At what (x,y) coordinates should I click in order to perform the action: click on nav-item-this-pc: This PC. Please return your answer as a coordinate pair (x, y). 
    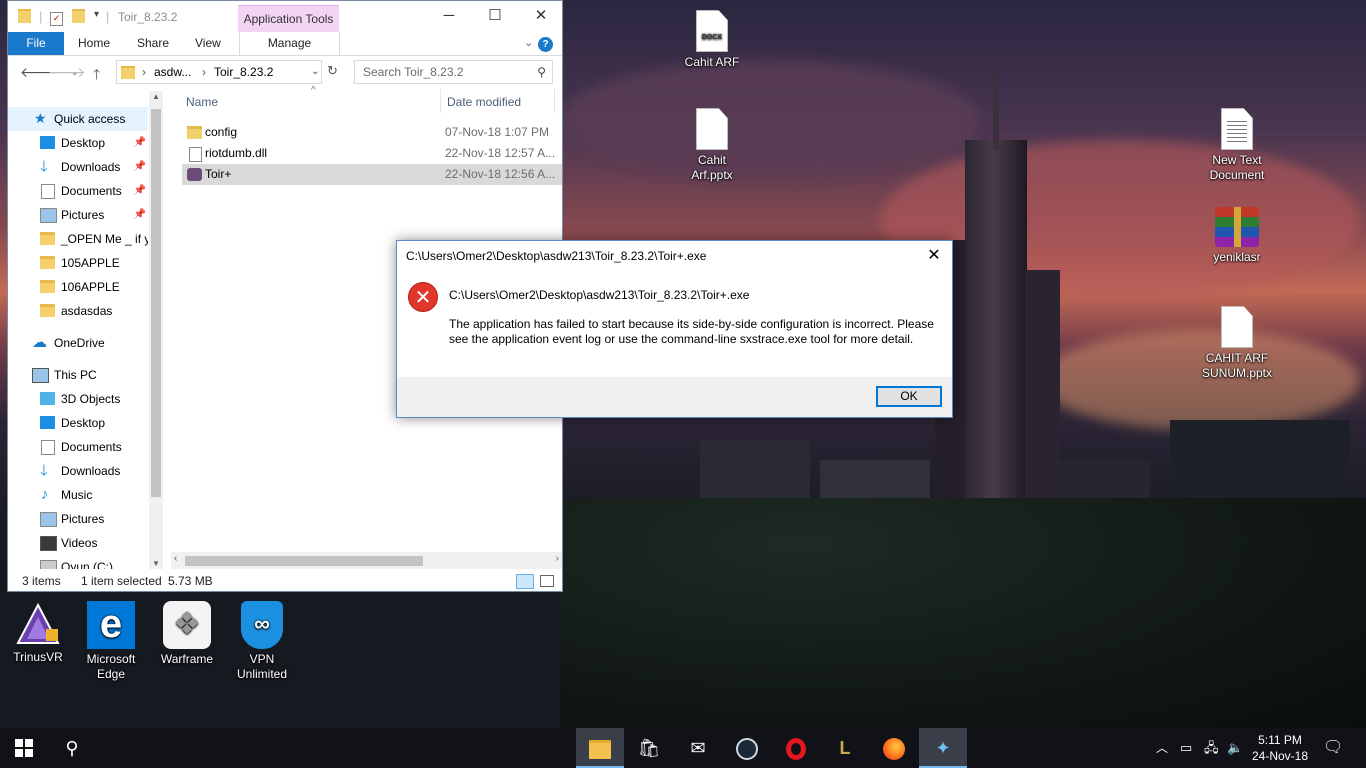
    Looking at the image, I should click on (78, 375).